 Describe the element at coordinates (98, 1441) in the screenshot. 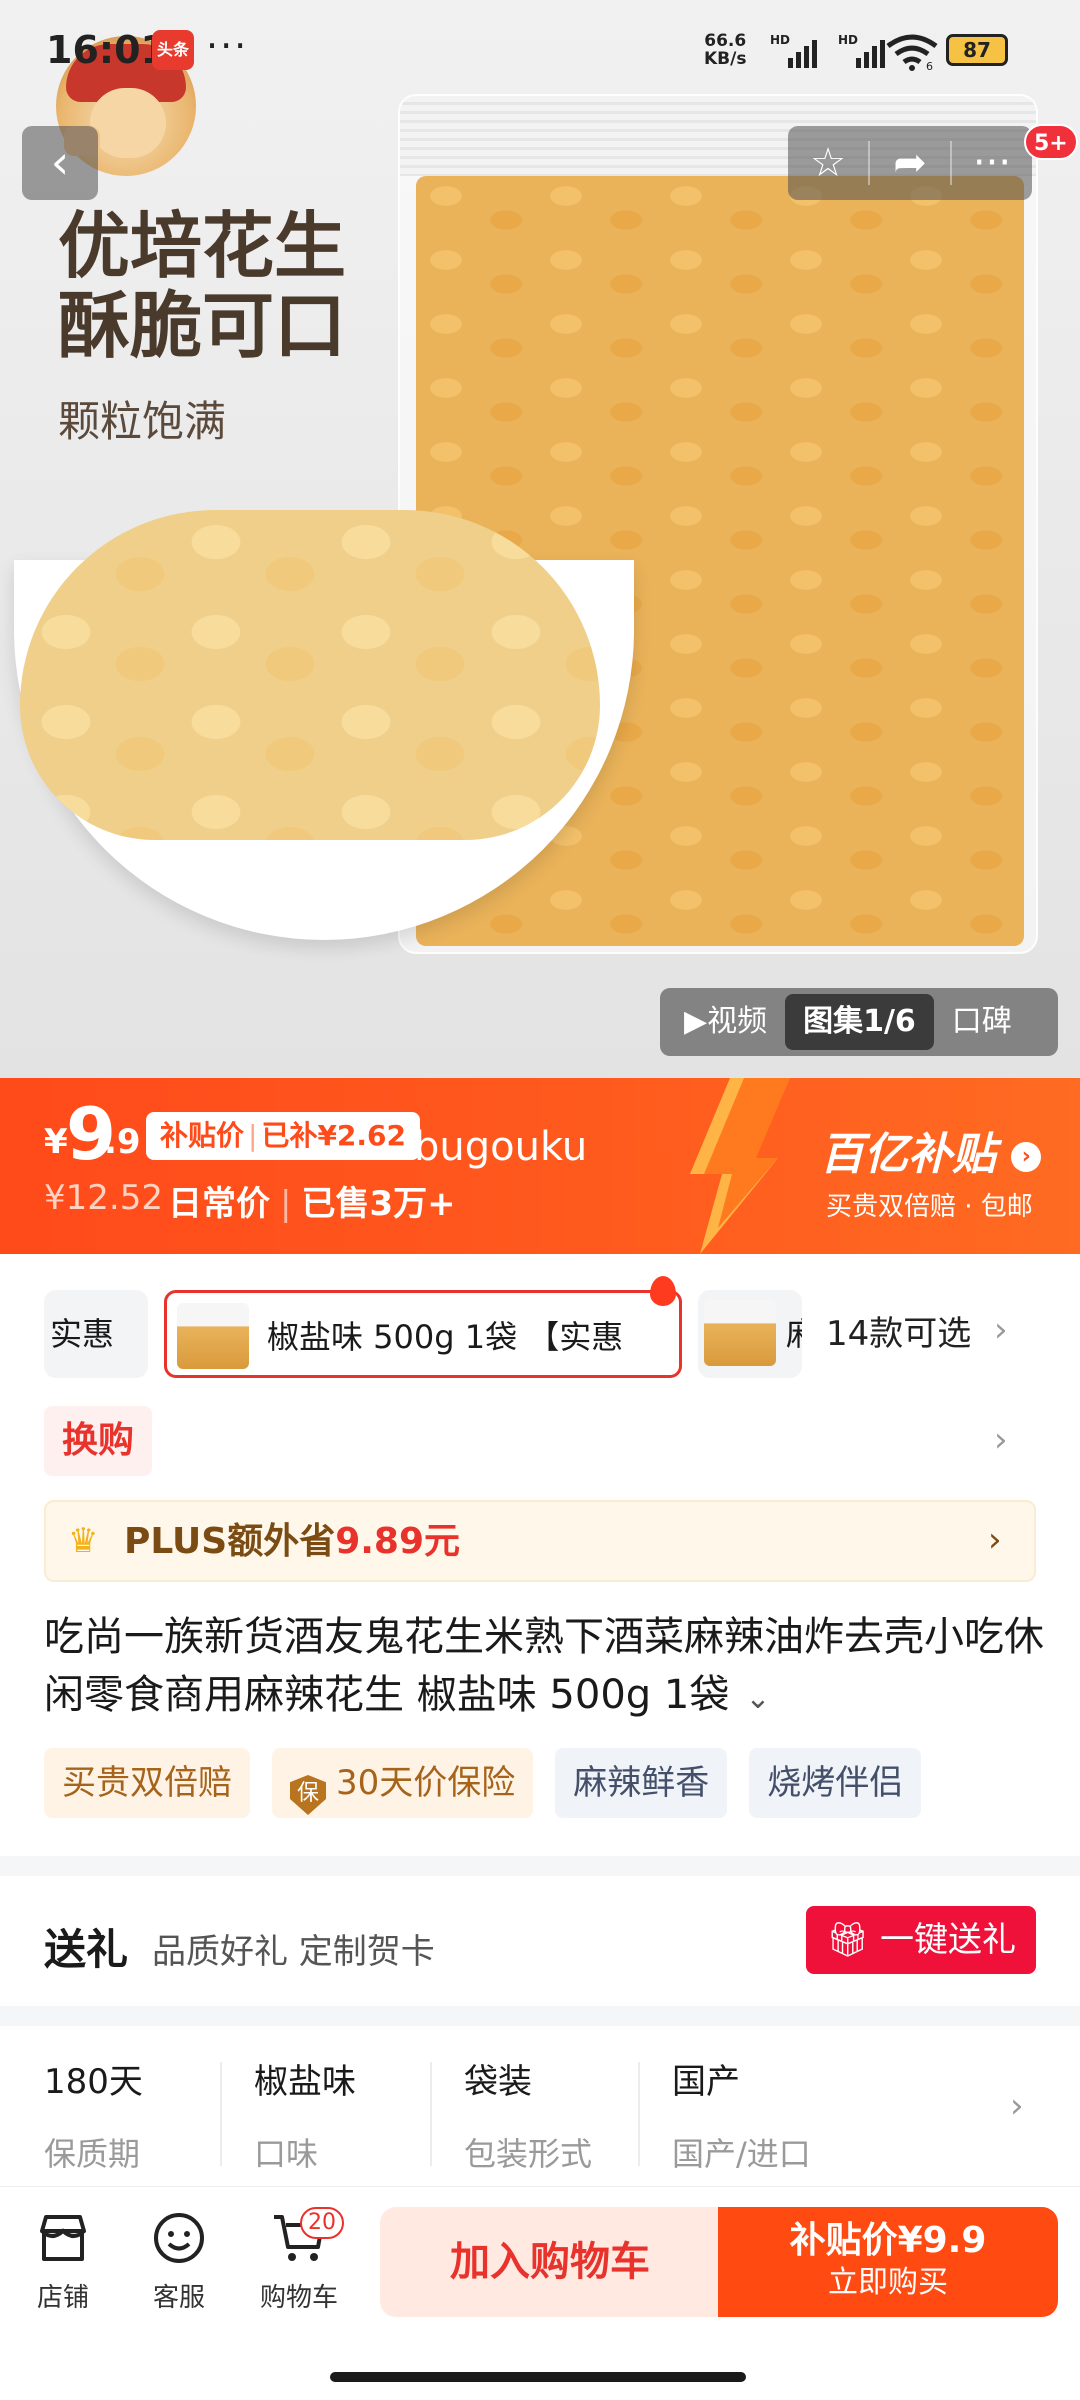

I see `swap-purchase-tag: 换购` at that location.